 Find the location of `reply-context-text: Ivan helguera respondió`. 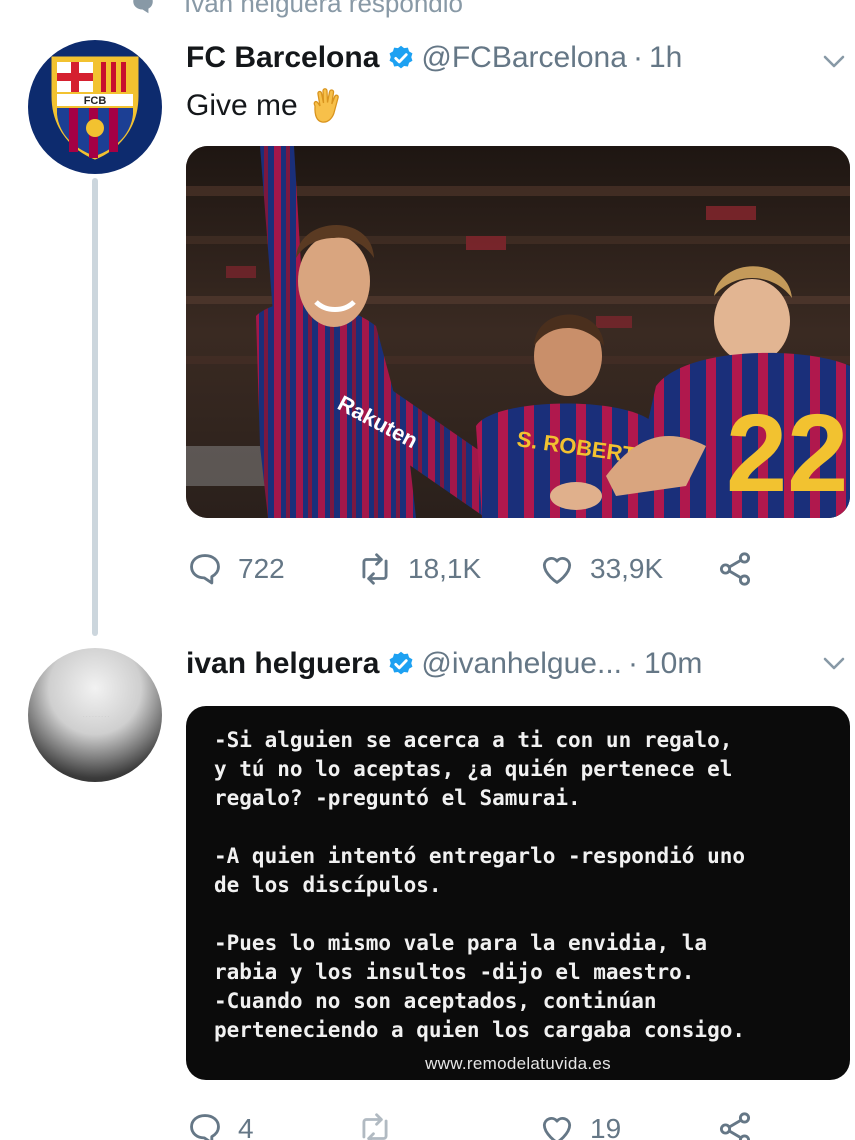

reply-context-text: Ivan helguera respondió is located at coordinates (323, 9).